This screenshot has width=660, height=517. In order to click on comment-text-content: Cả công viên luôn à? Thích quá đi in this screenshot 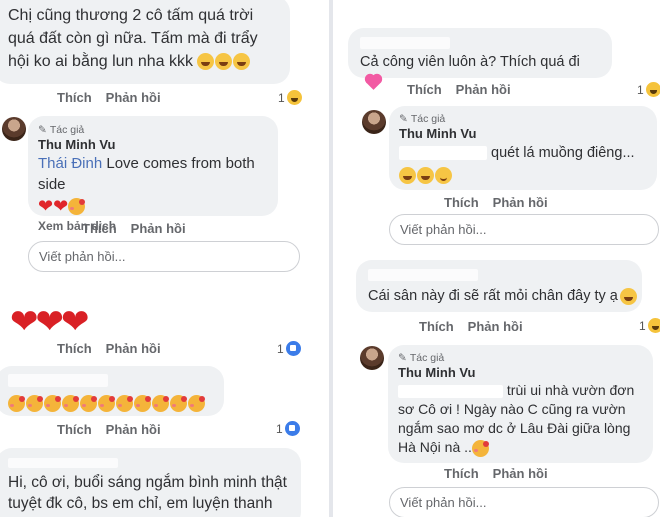, I will do `click(470, 62)`.